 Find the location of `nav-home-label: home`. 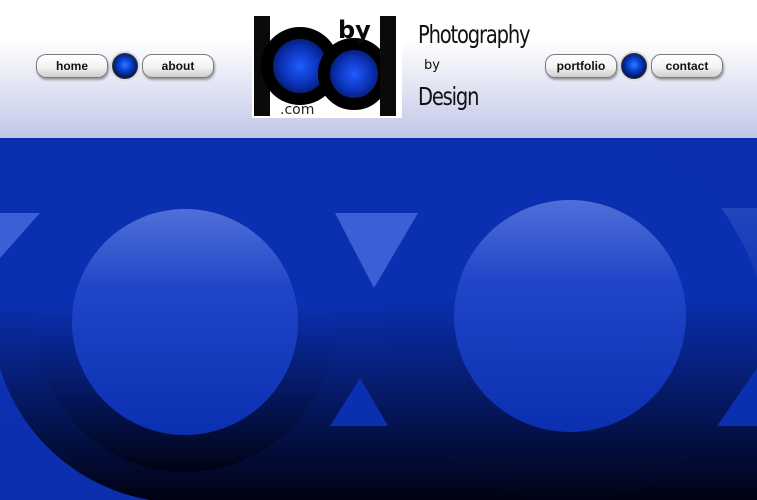

nav-home-label: home is located at coordinates (71, 66).